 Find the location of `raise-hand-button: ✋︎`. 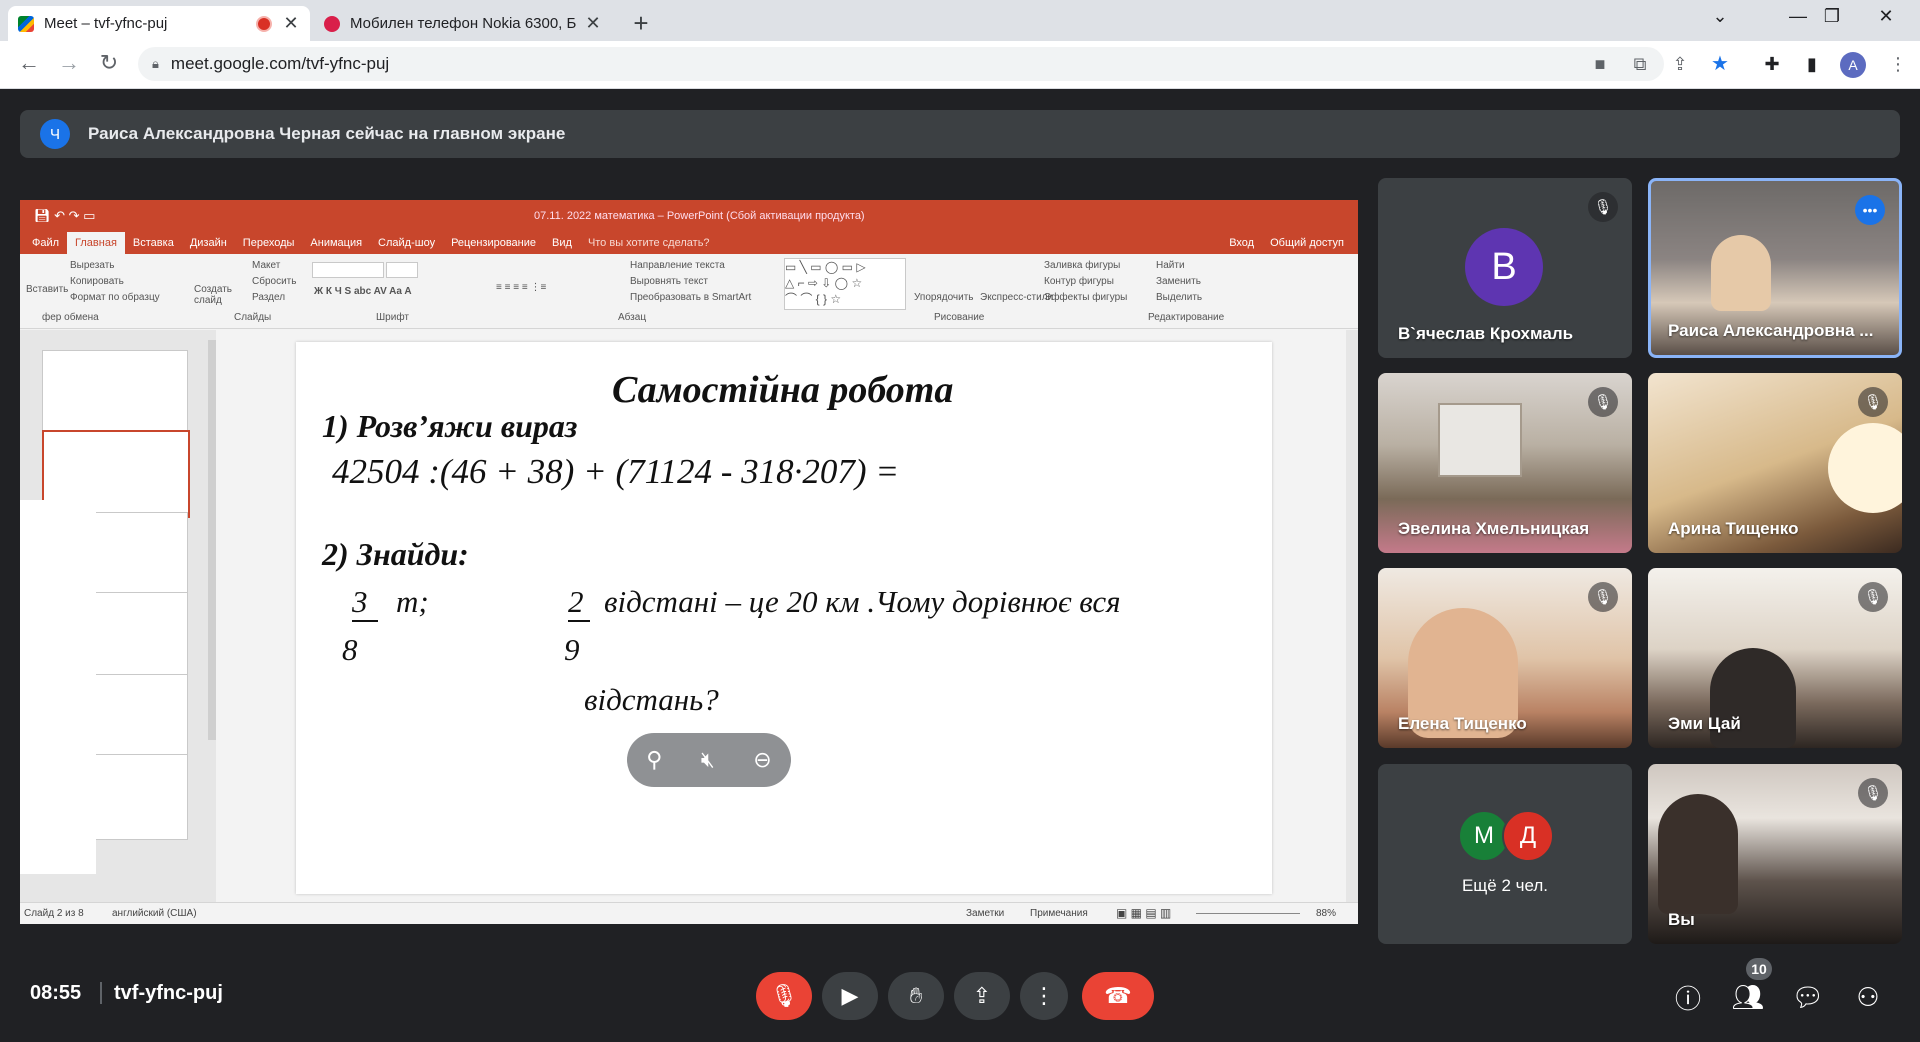

raise-hand-button: ✋︎ is located at coordinates (916, 996).